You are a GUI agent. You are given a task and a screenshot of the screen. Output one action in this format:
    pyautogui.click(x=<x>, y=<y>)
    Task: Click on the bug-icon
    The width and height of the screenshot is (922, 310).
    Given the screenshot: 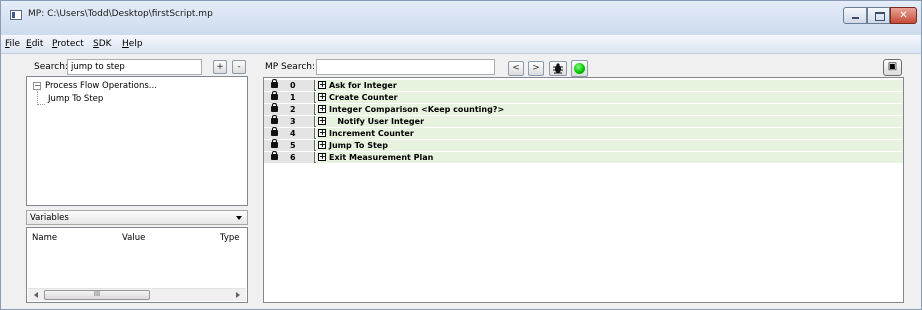 What is the action you would take?
    pyautogui.click(x=558, y=68)
    